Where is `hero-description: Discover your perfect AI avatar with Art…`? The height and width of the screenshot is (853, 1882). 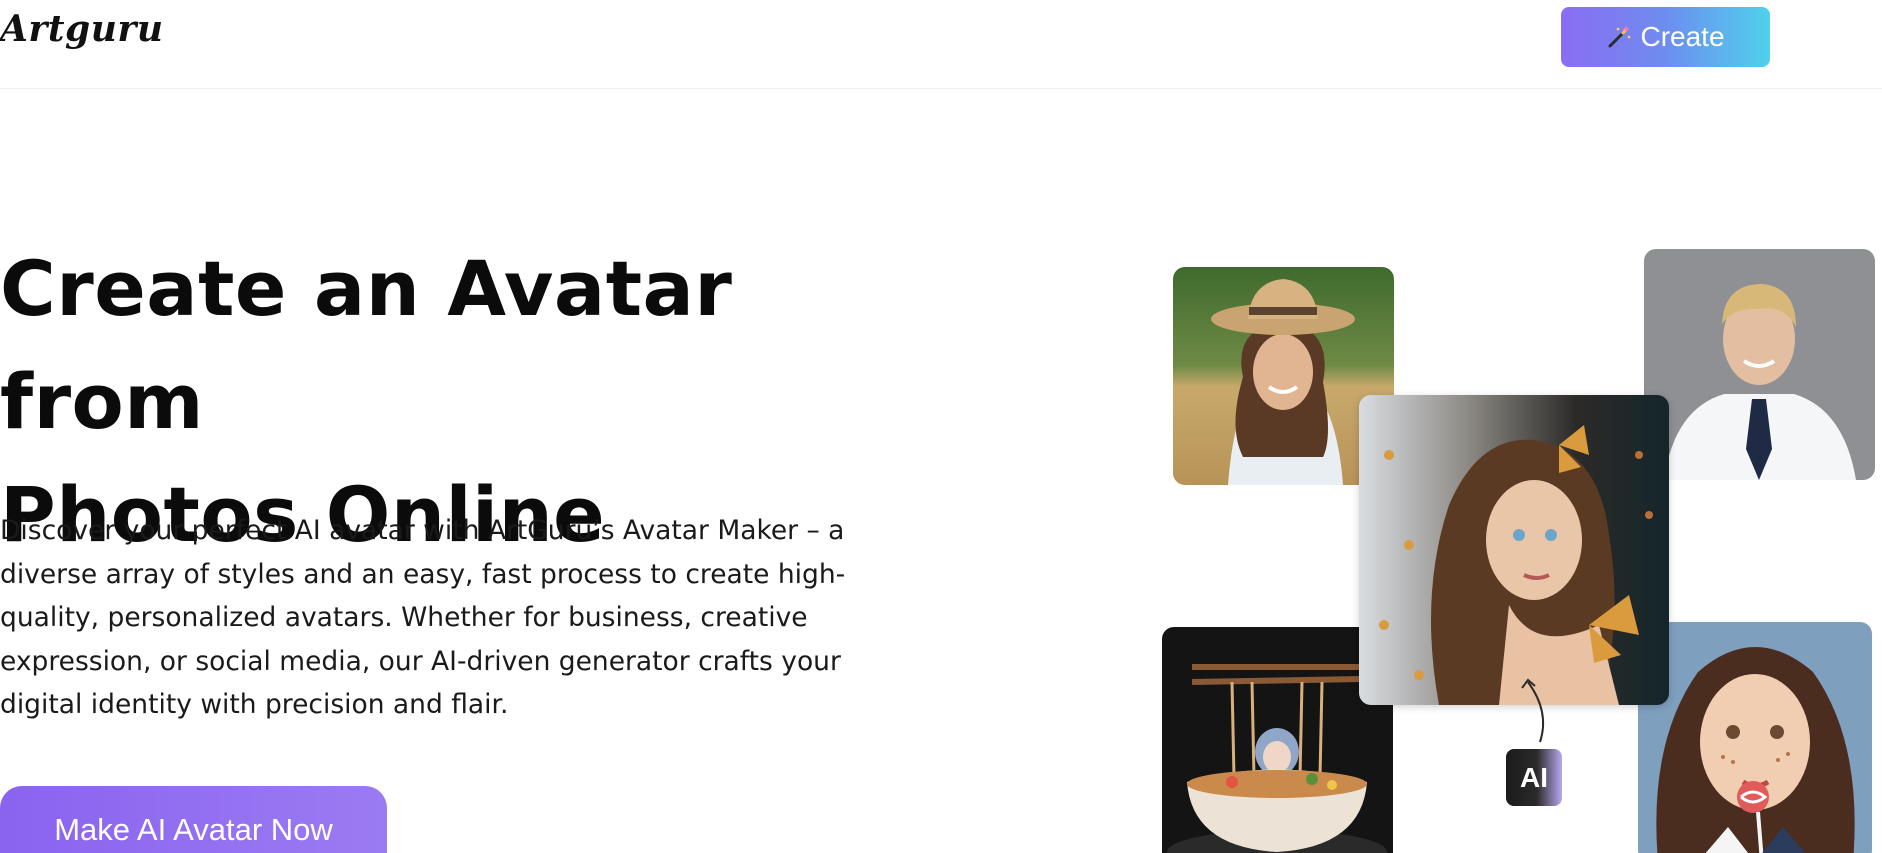
hero-description: Discover your perfect AI avatar with Art… is located at coordinates (423, 617).